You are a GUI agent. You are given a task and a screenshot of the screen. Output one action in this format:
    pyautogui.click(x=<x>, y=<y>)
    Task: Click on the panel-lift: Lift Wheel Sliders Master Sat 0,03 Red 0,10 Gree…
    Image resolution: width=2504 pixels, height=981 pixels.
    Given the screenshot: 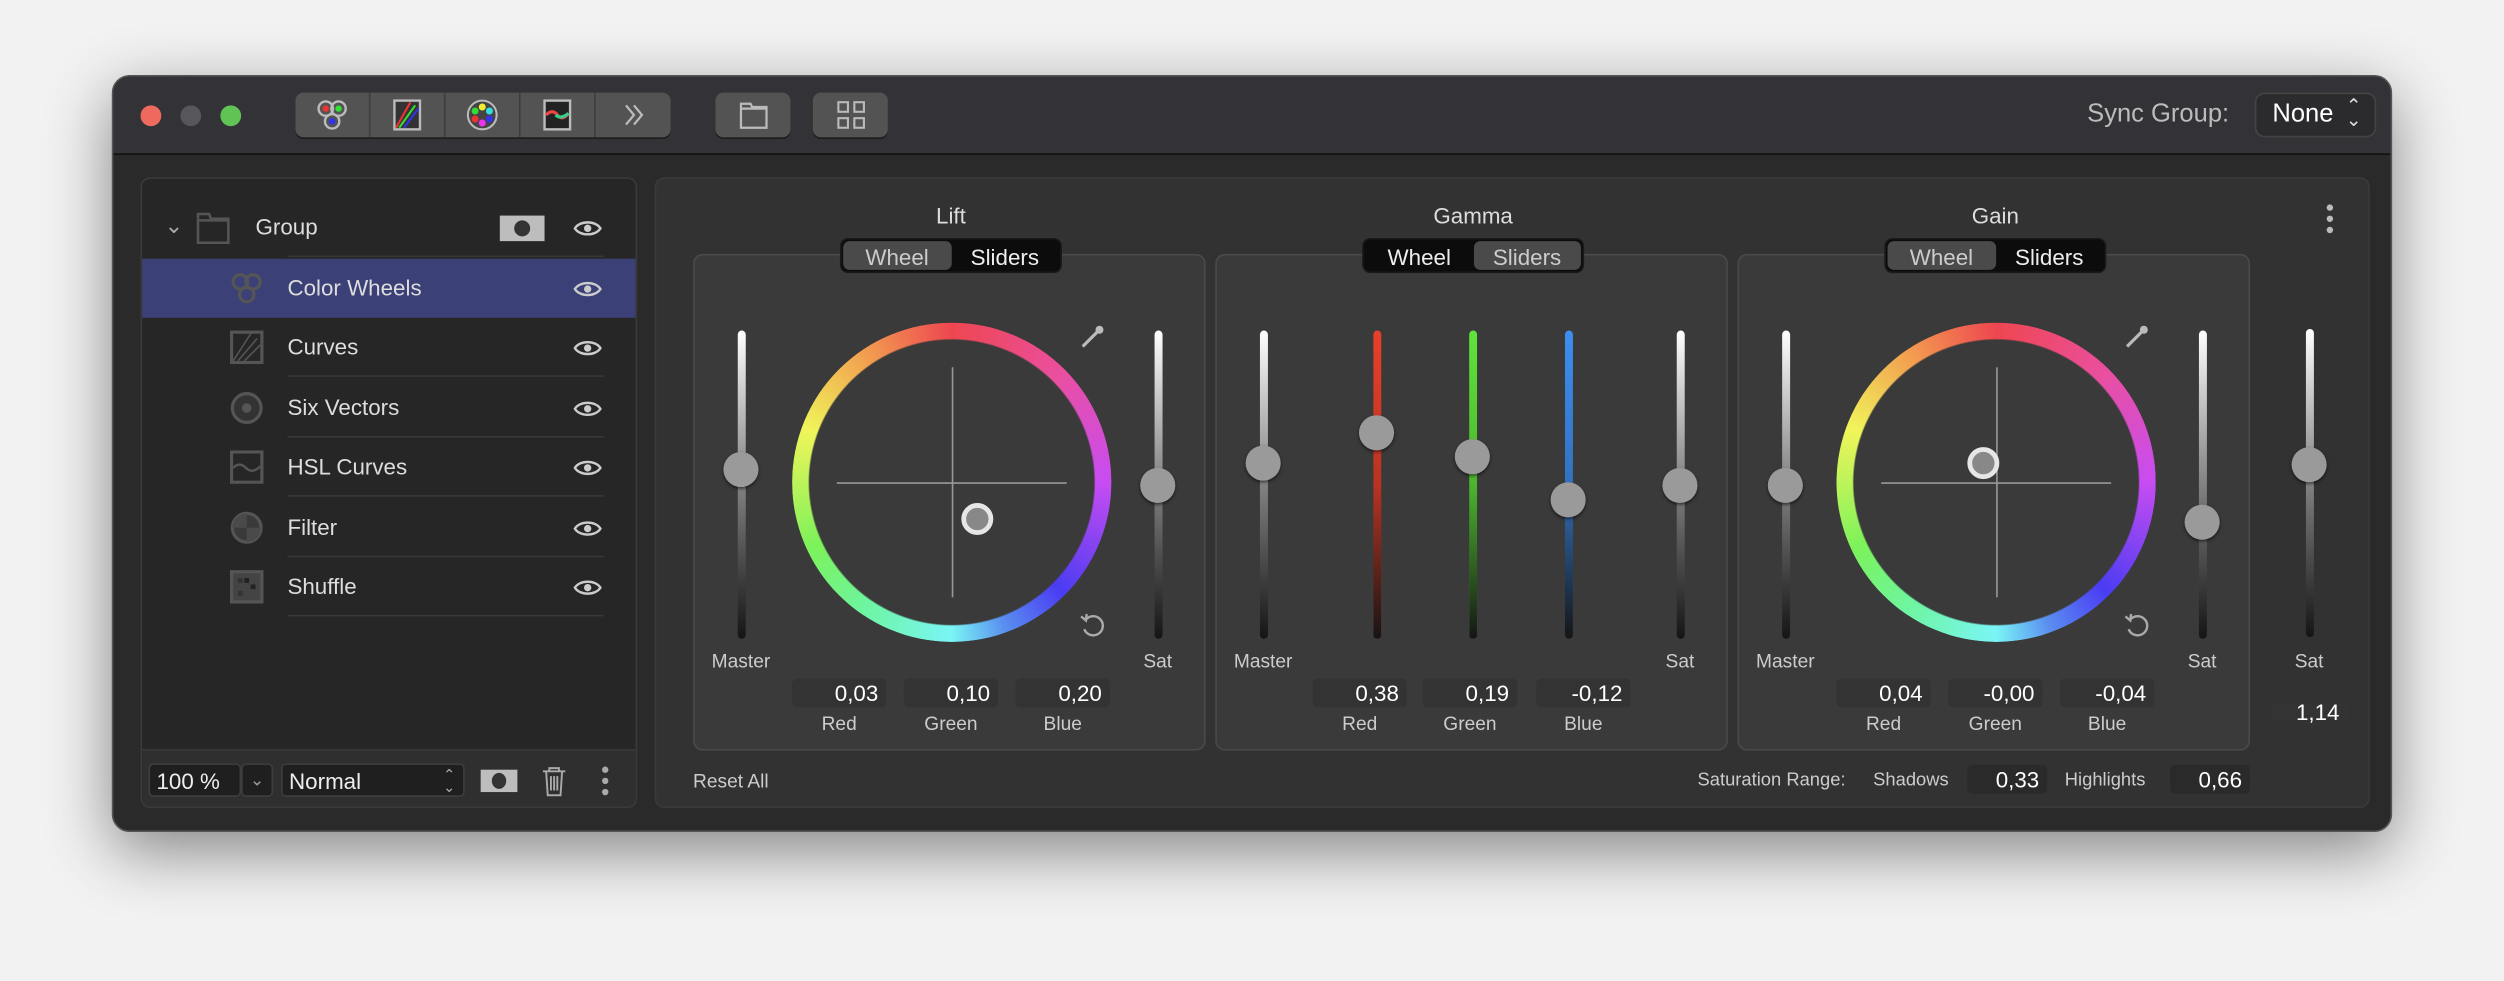 What is the action you would take?
    pyautogui.click(x=949, y=477)
    